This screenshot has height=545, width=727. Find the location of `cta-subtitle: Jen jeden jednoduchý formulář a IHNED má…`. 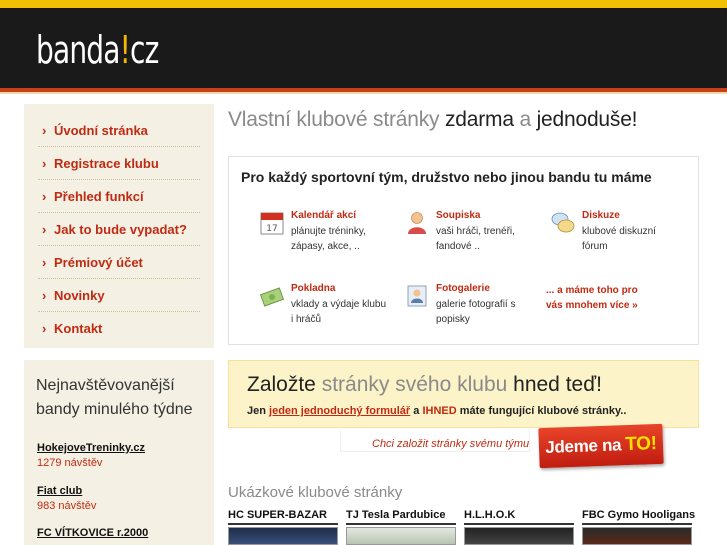

cta-subtitle: Jen jeden jednoduchý formulář a IHNED má… is located at coordinates (436, 411).